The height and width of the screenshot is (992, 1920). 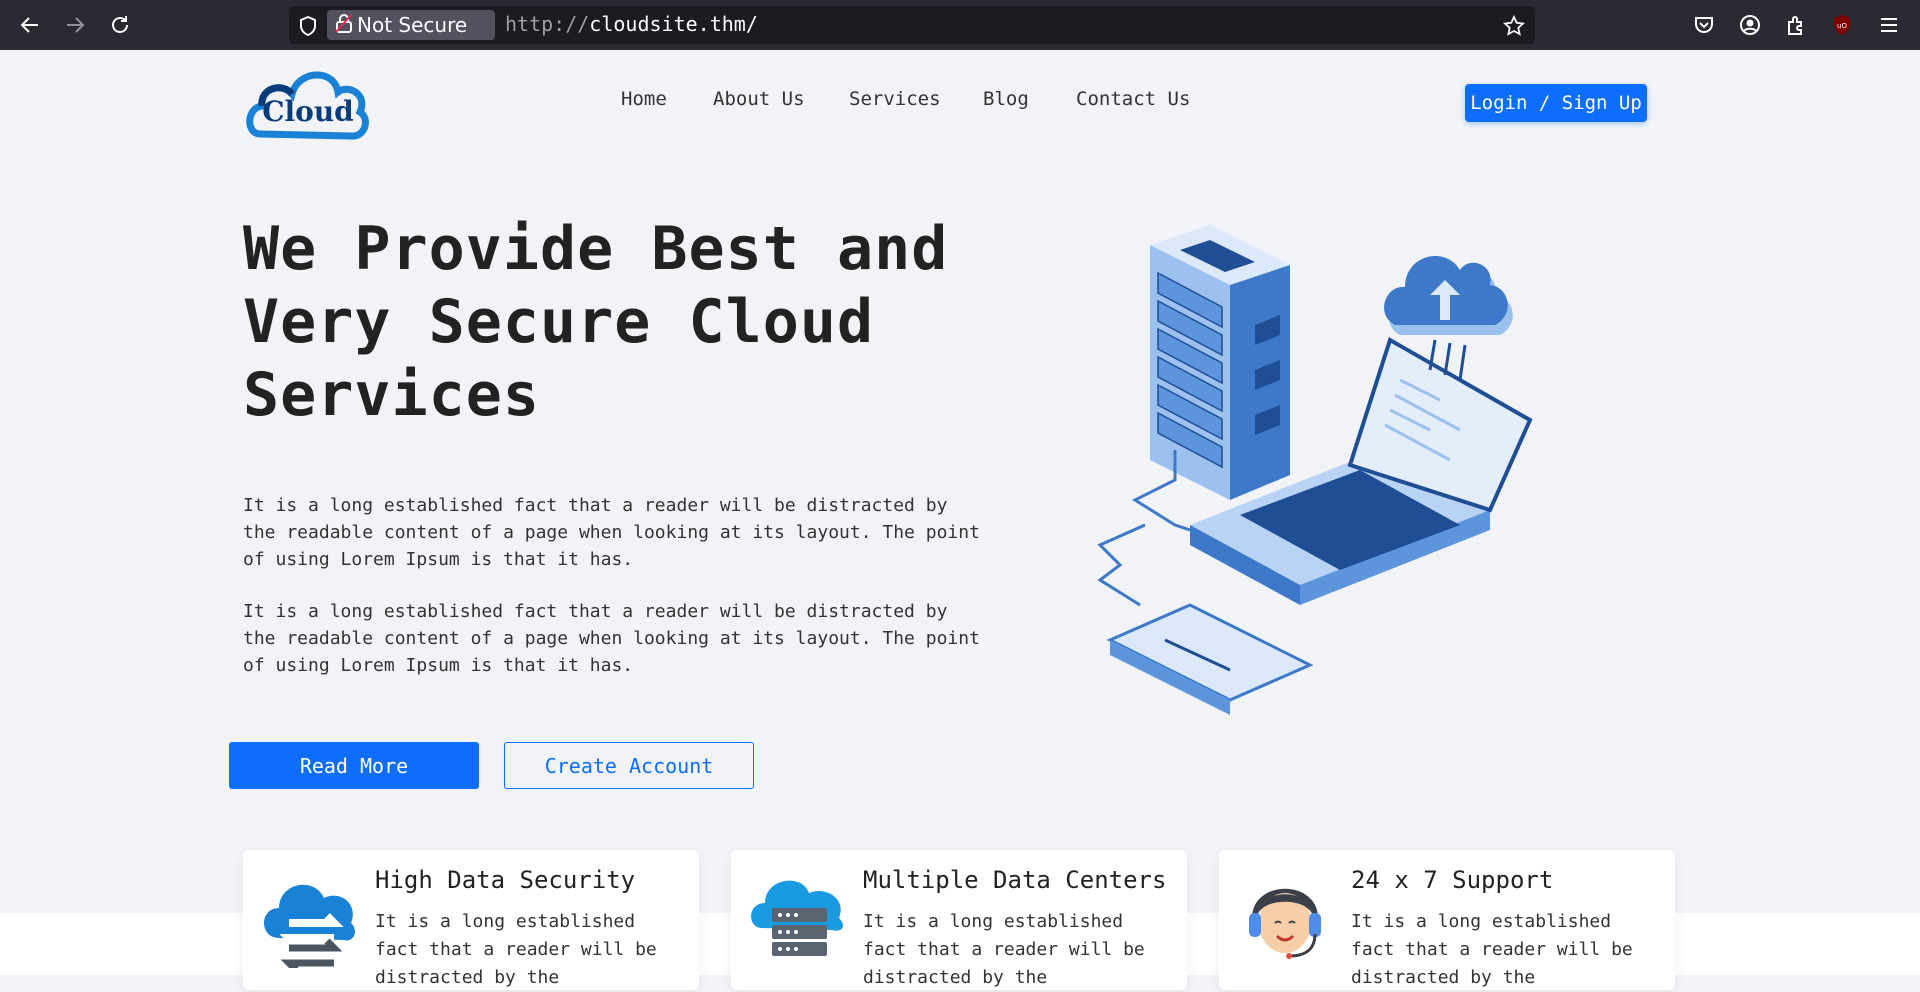 I want to click on login-signup-button: Login / Sign Up, so click(x=1556, y=103).